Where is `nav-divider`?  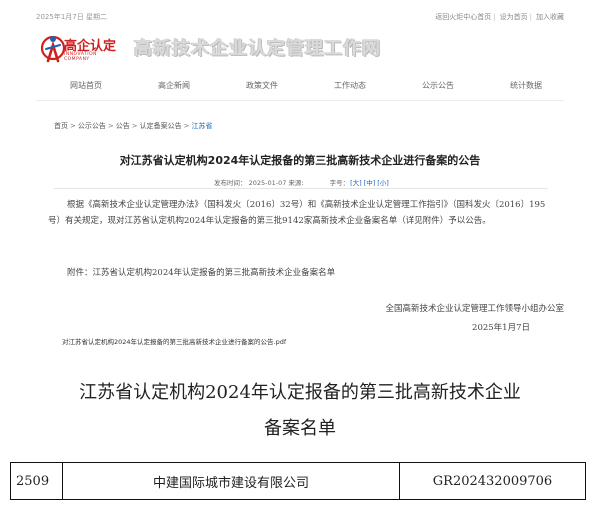
nav-divider is located at coordinates (300, 100).